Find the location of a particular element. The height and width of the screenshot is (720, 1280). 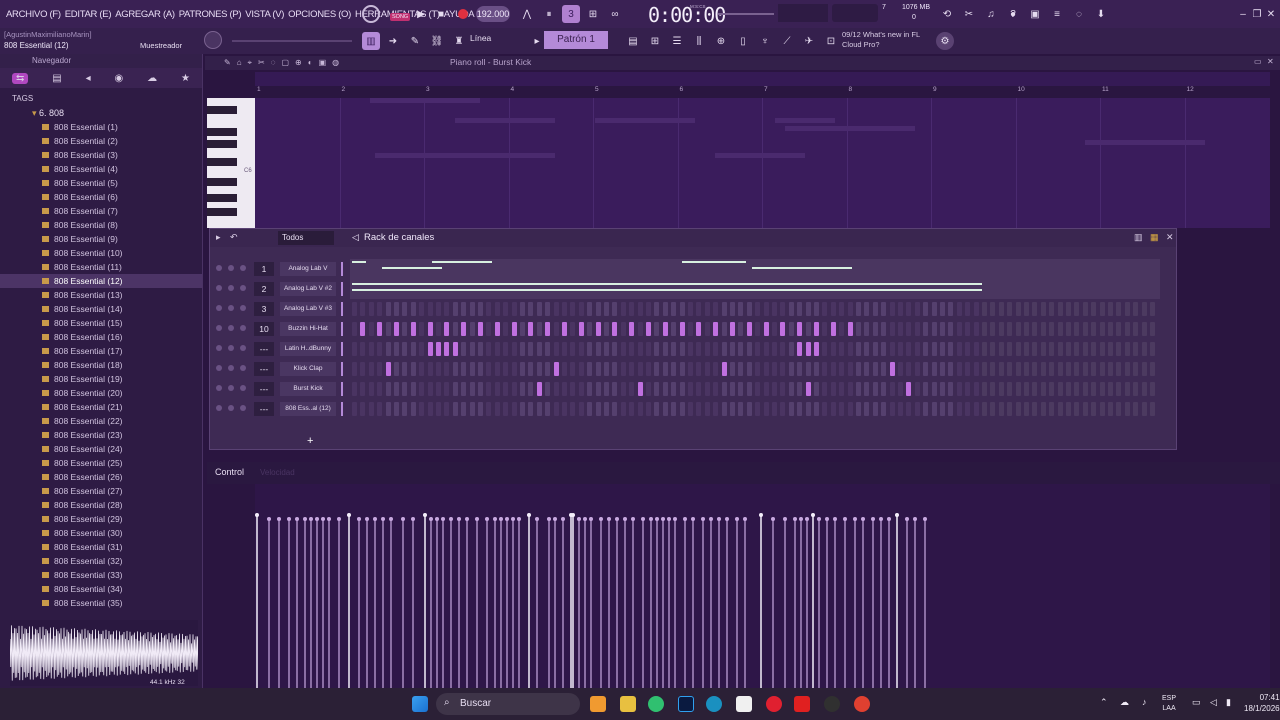

youtube-icon is located at coordinates (802, 704).